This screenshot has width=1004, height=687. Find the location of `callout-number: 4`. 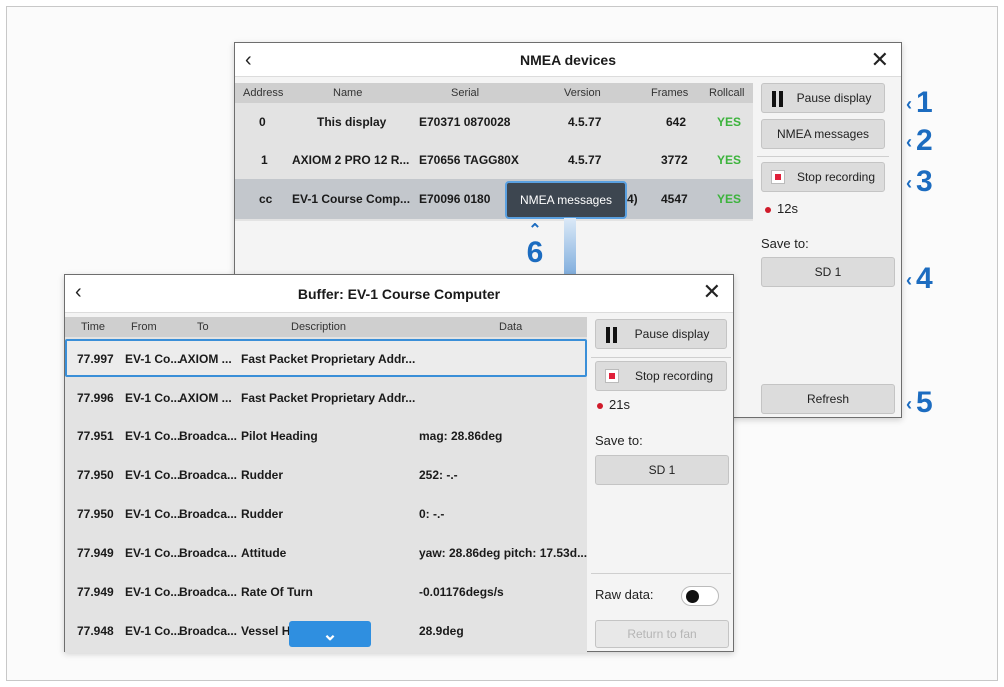

callout-number: 4 is located at coordinates (924, 278).